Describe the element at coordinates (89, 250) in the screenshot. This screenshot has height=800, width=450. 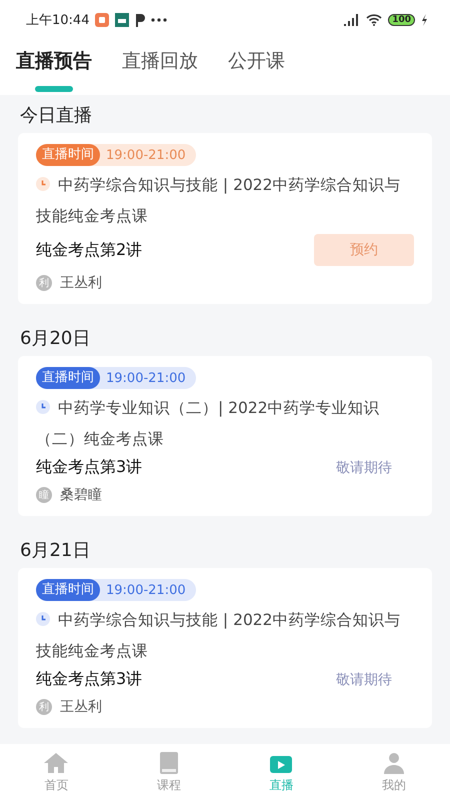
I see `lesson-title: 纯金考点第2讲` at that location.